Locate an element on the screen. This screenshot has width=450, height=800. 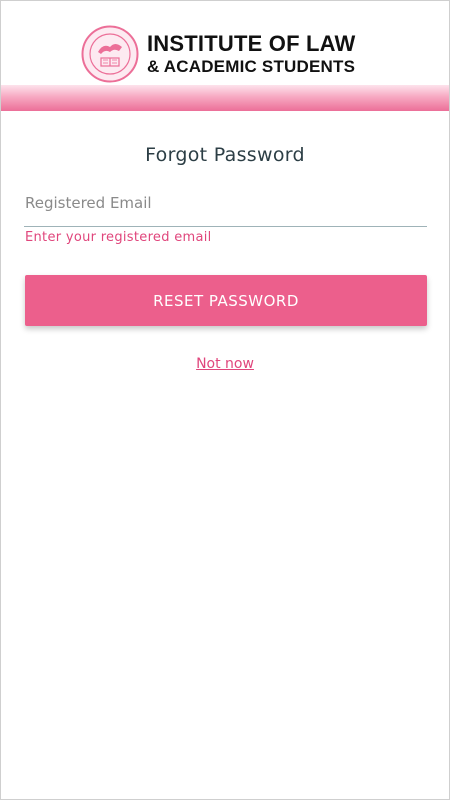
reset-password-button: RESET PASSWORD is located at coordinates (226, 300).